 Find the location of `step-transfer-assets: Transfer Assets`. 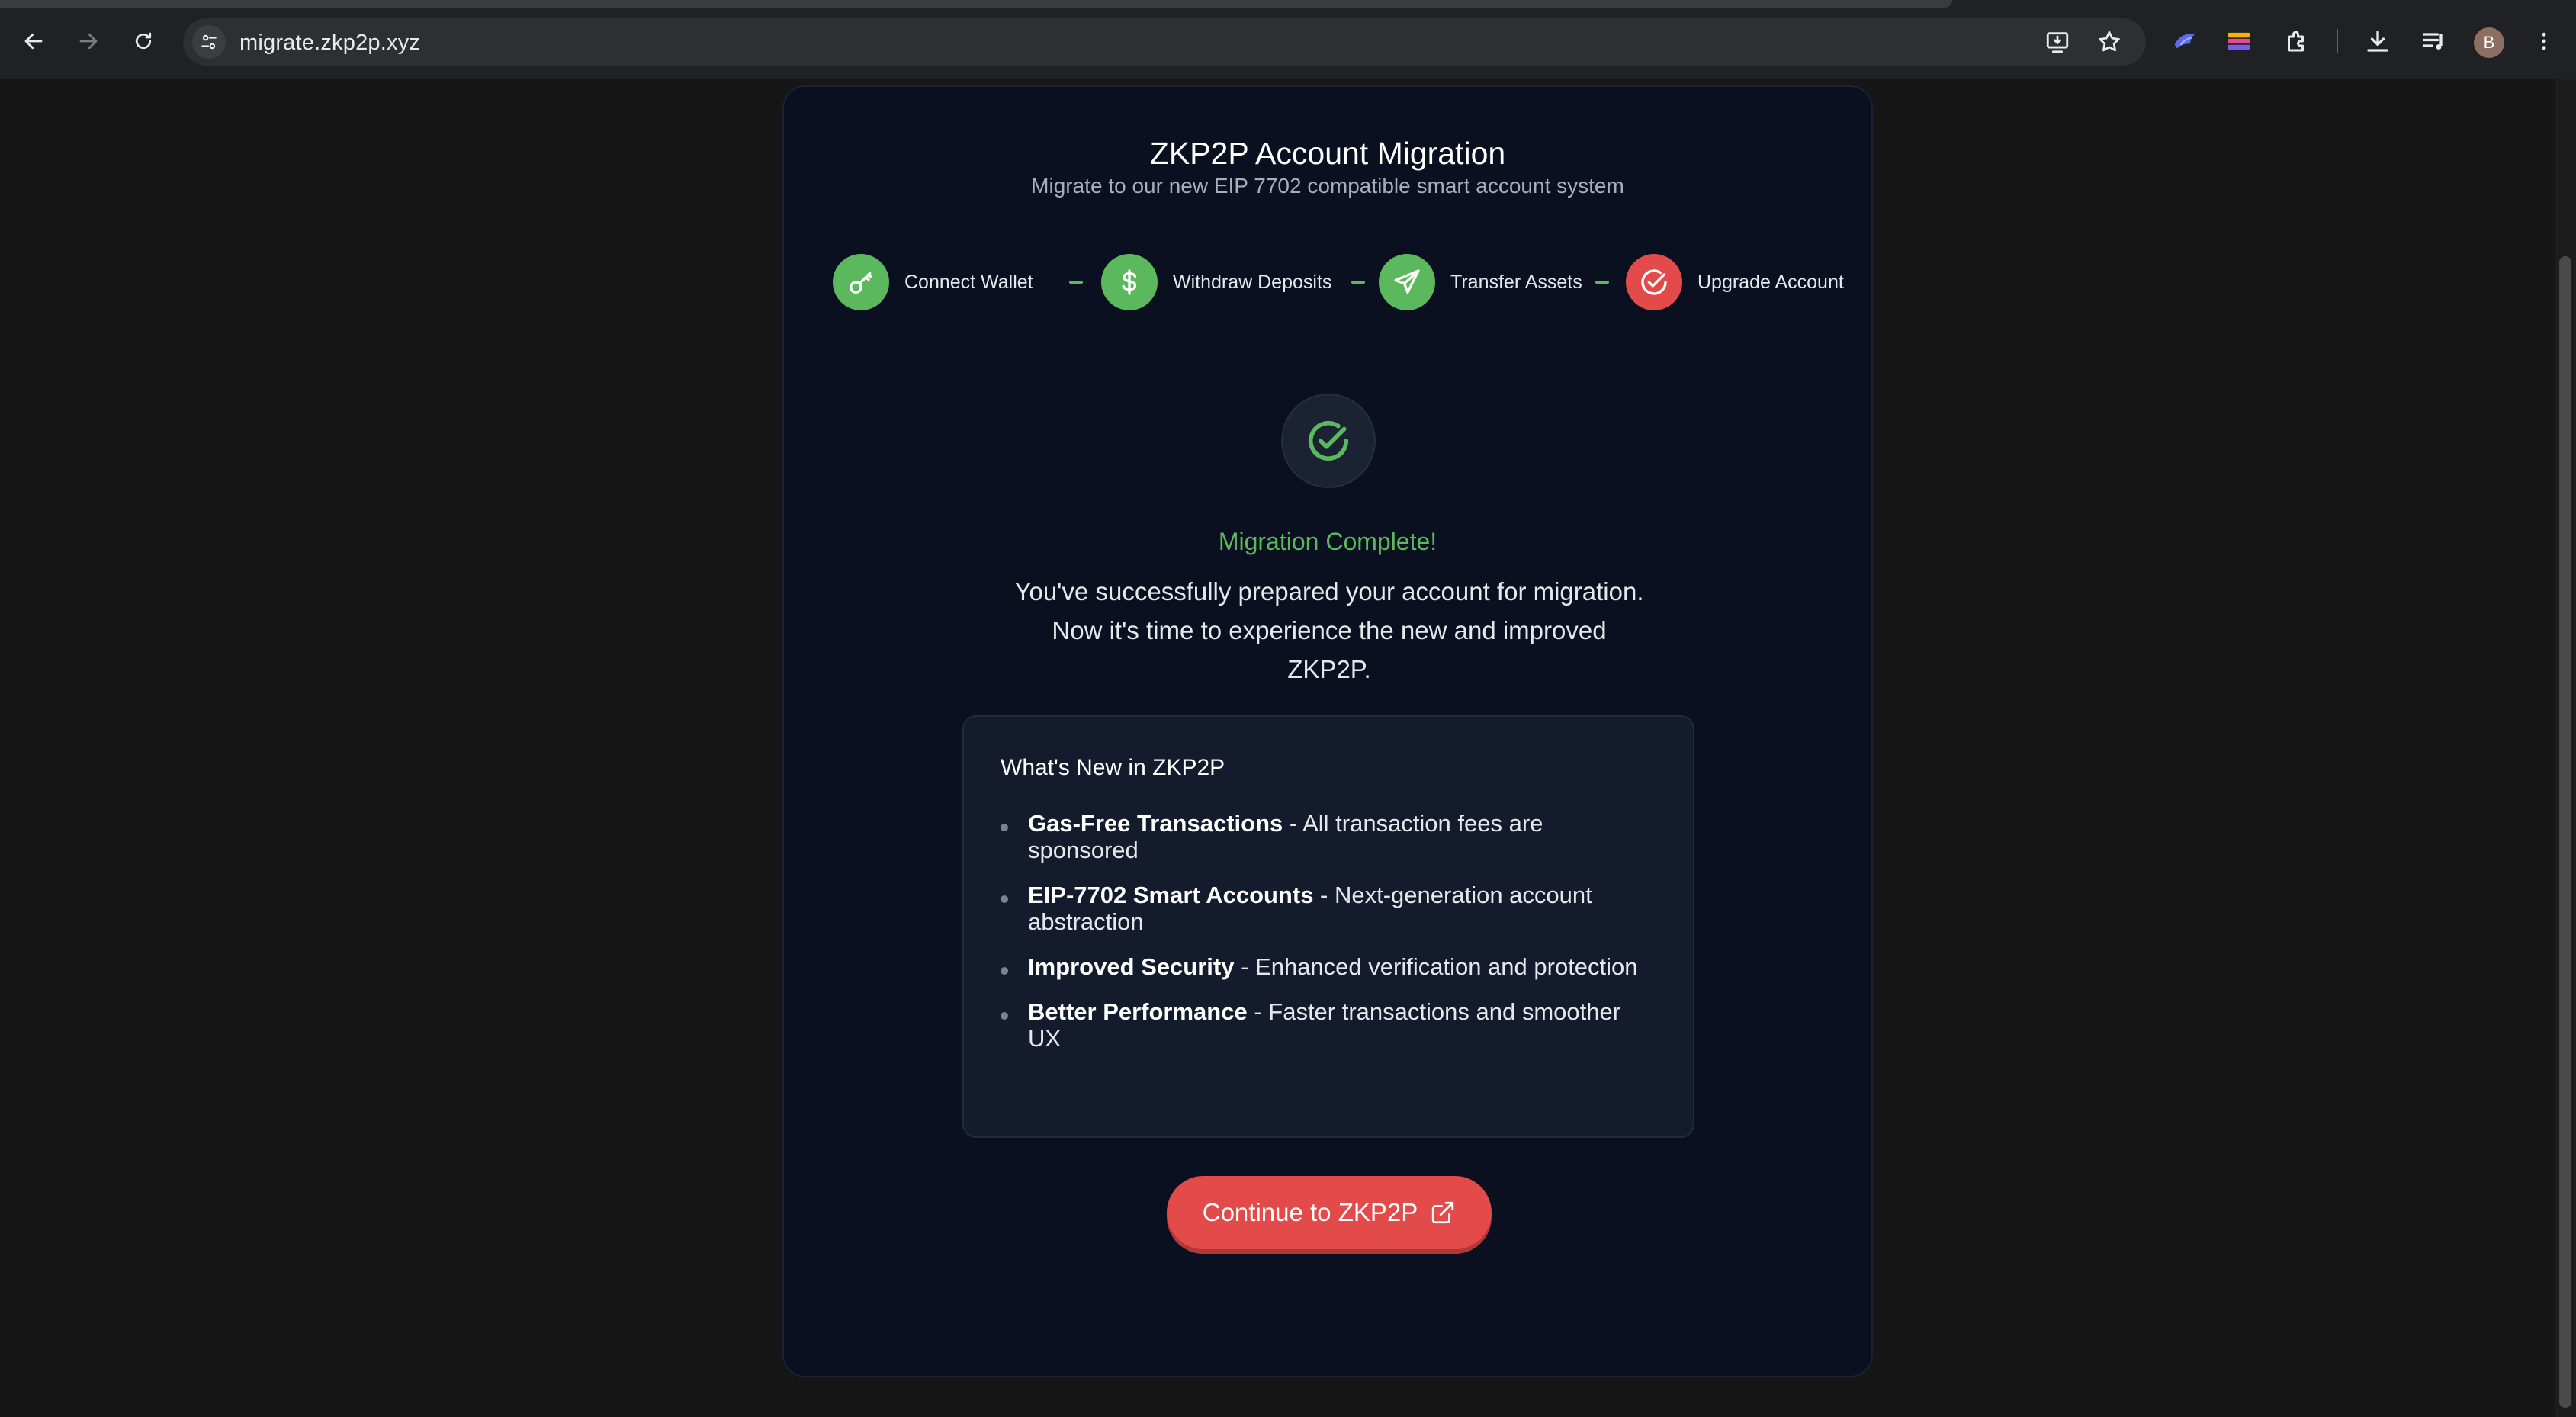

step-transfer-assets: Transfer Assets is located at coordinates (1480, 282).